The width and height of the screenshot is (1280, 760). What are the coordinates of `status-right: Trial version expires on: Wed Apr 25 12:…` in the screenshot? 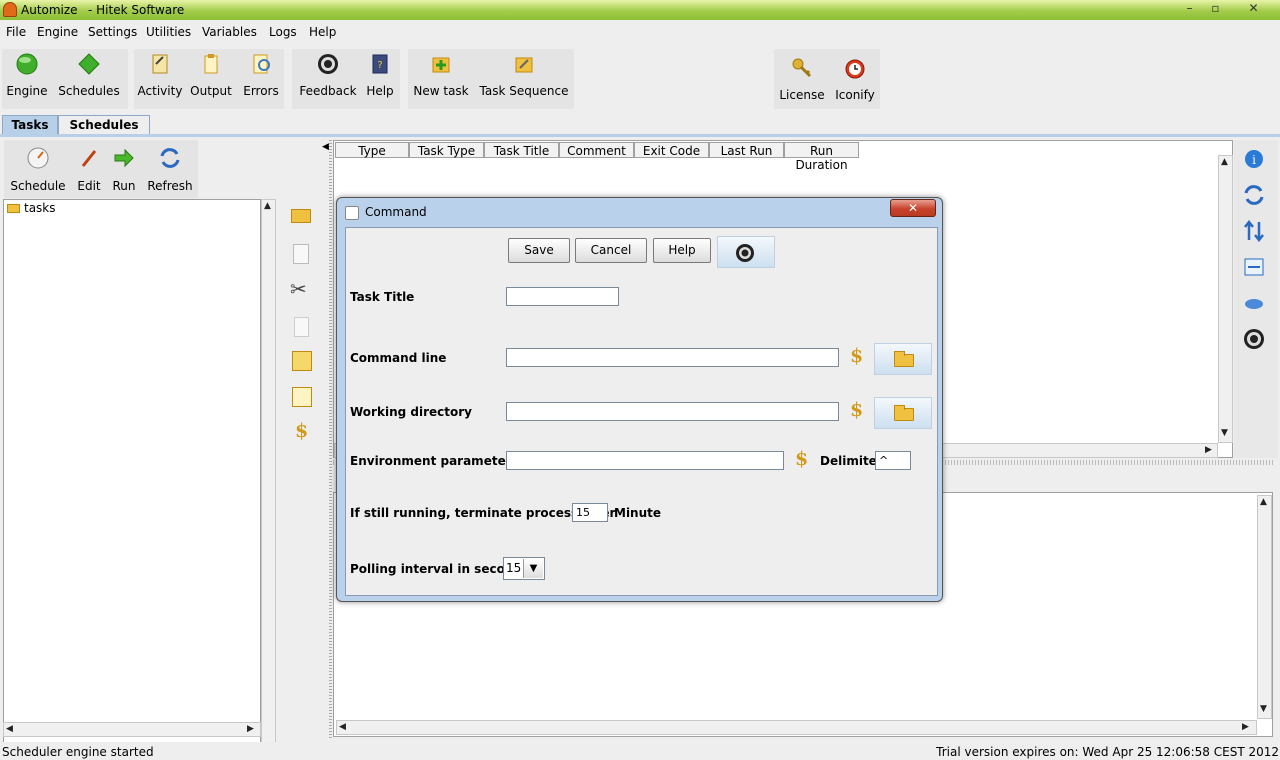 It's located at (1107, 752).